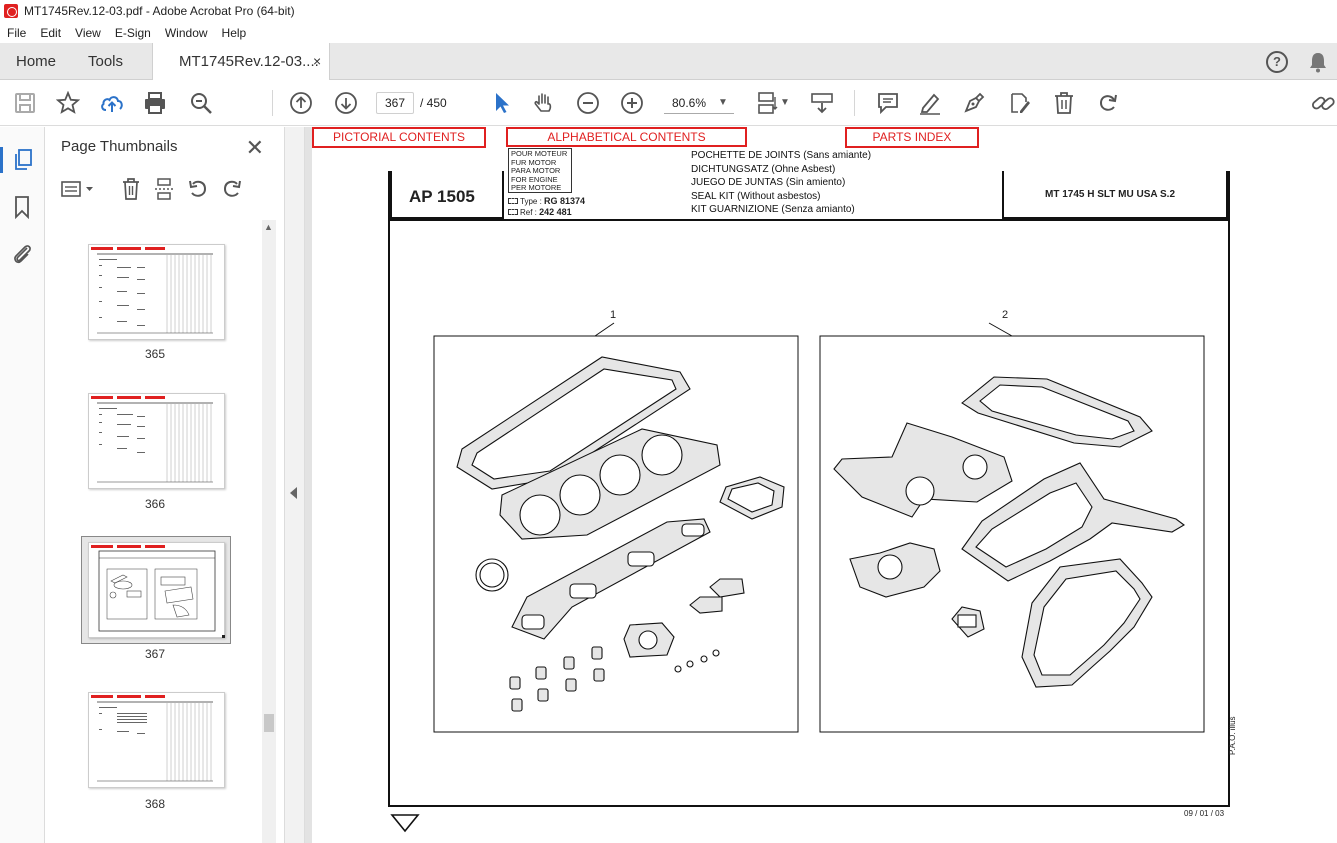  I want to click on delete-pages-icon, so click(131, 189).